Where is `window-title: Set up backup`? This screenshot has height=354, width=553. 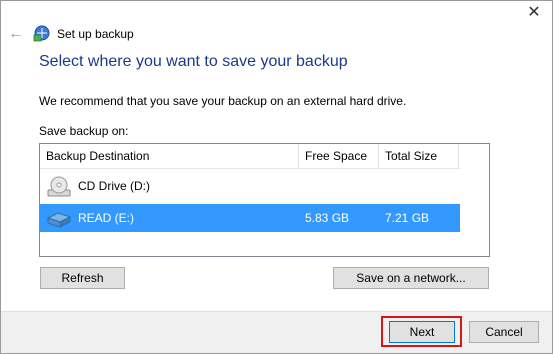
window-title: Set up backup is located at coordinates (95, 34).